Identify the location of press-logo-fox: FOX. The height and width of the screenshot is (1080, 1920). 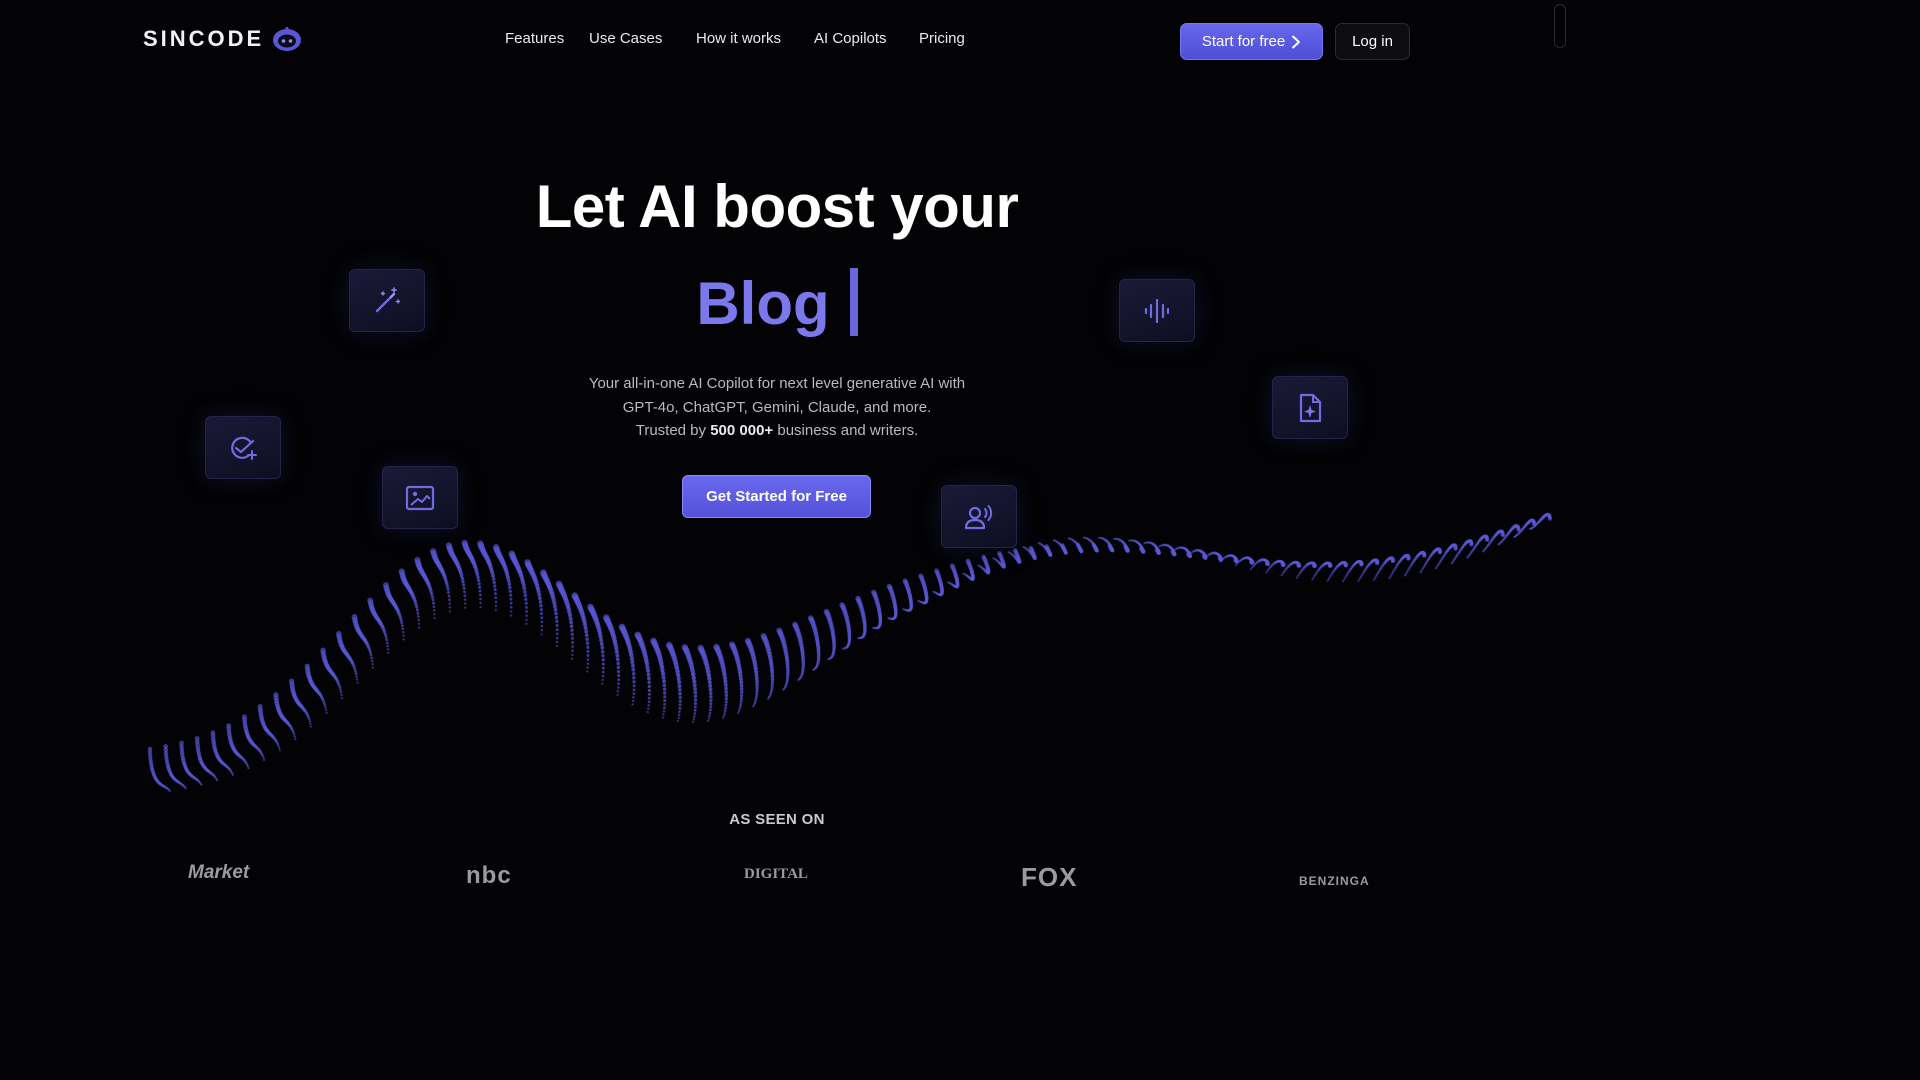
(1049, 877).